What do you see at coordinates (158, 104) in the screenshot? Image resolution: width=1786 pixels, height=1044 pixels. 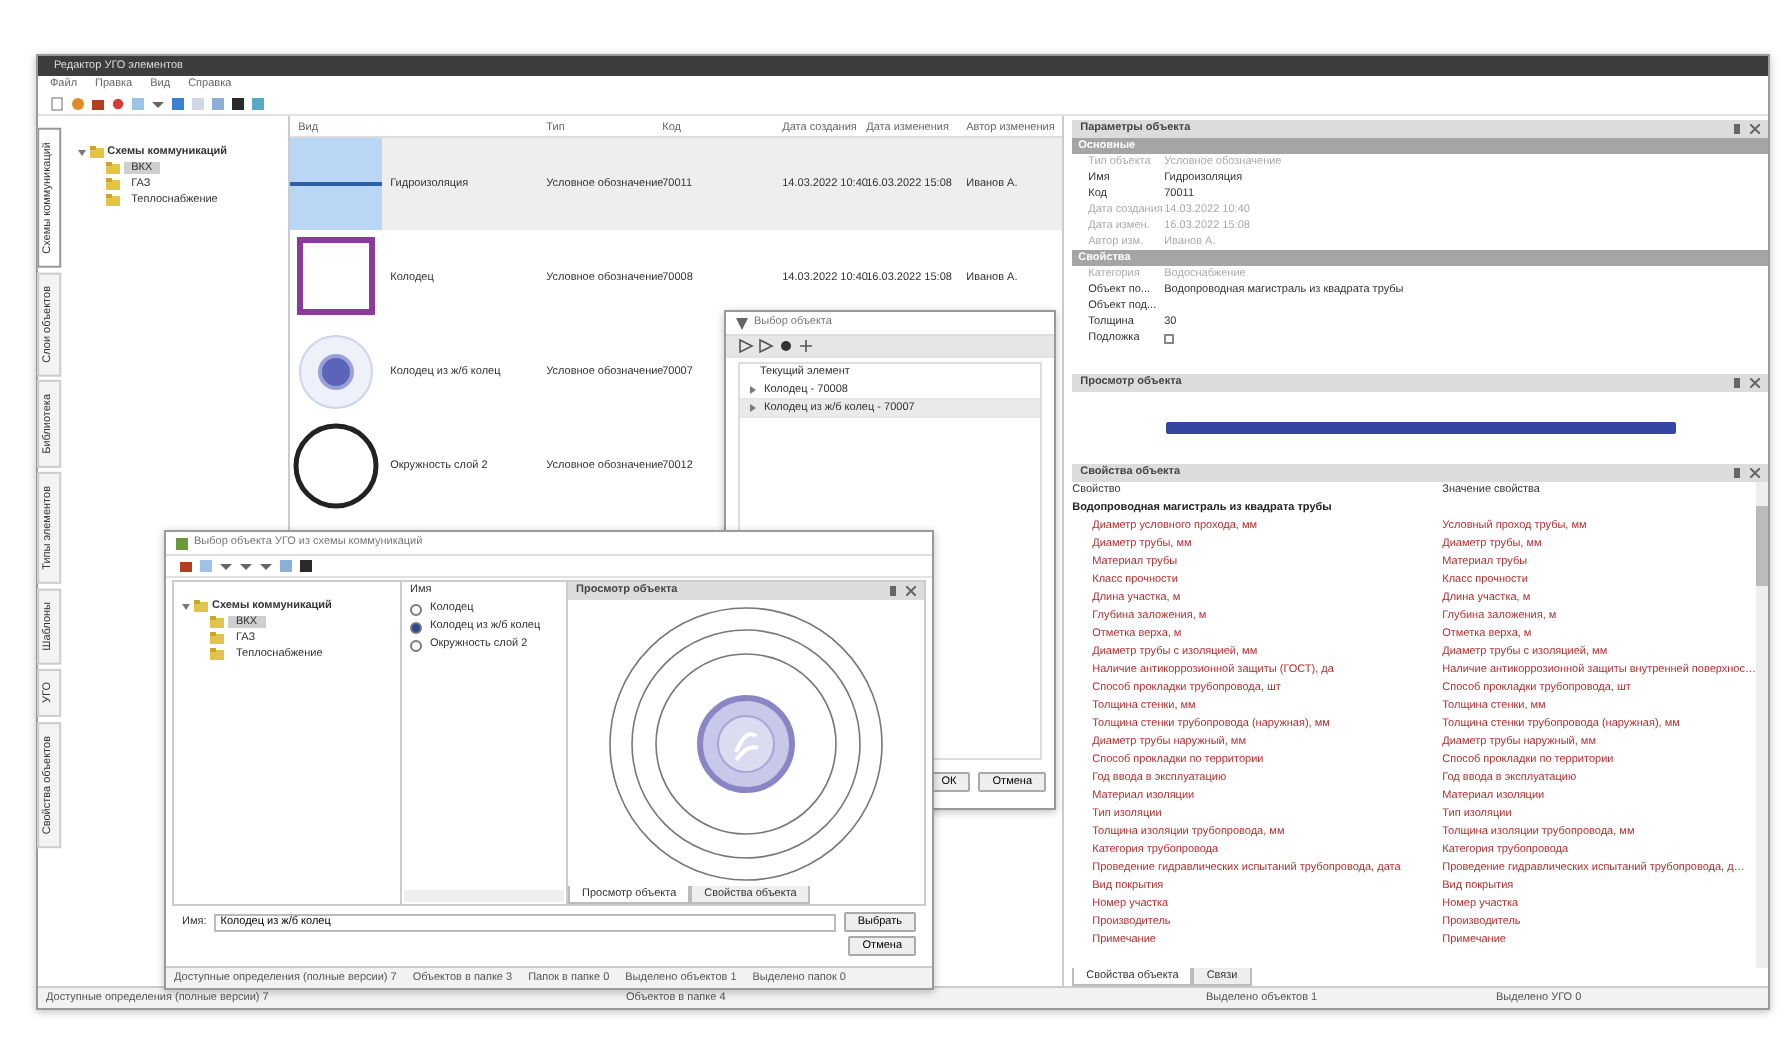 I see `caret-icon` at bounding box center [158, 104].